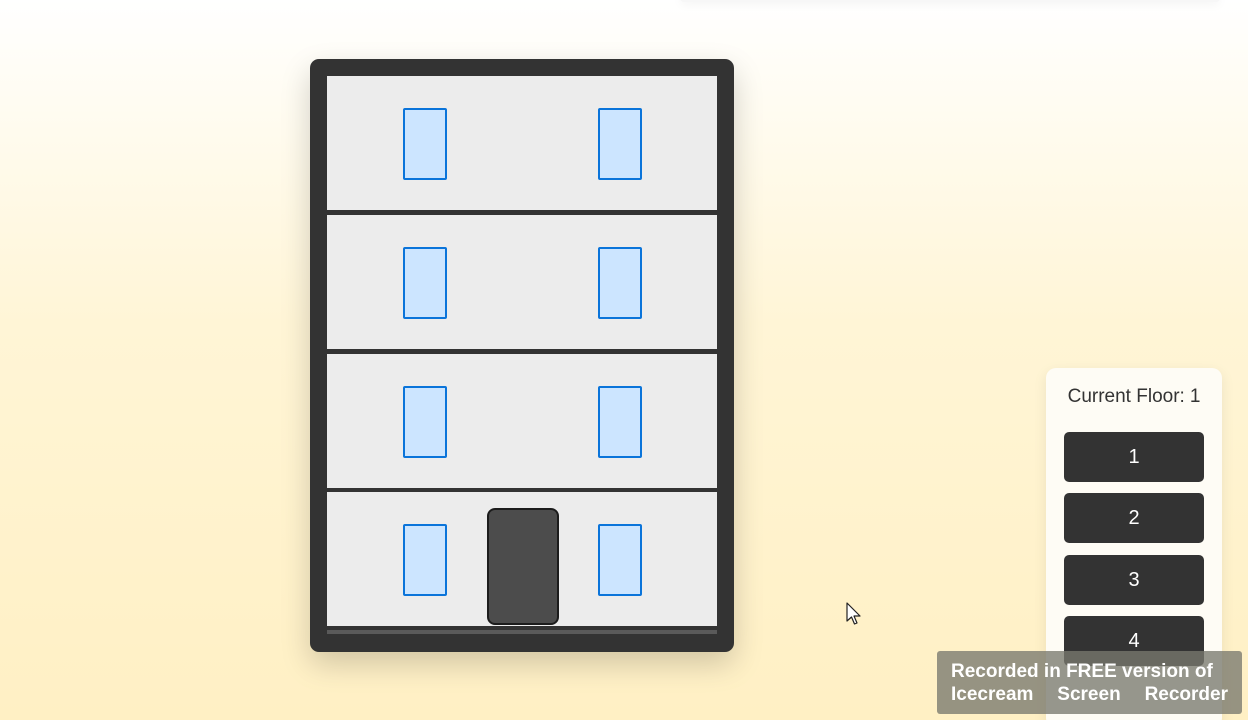 This screenshot has height=720, width=1248. I want to click on top-bar-shadow, so click(950, 1).